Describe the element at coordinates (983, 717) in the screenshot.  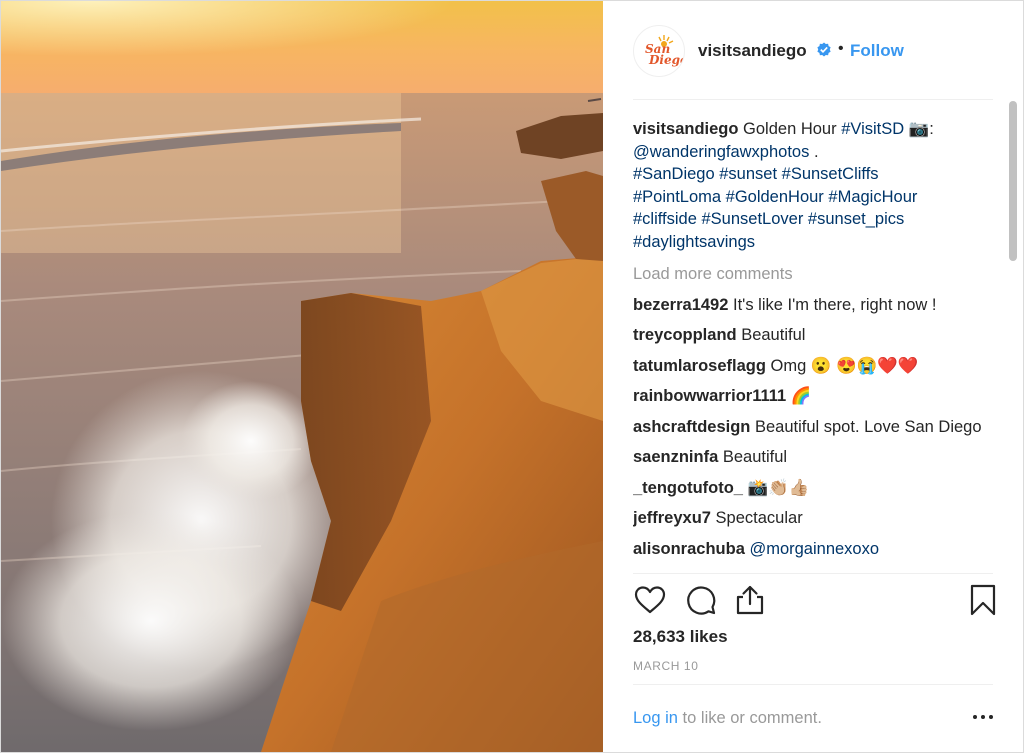
I see `ellipsis-icon` at that location.